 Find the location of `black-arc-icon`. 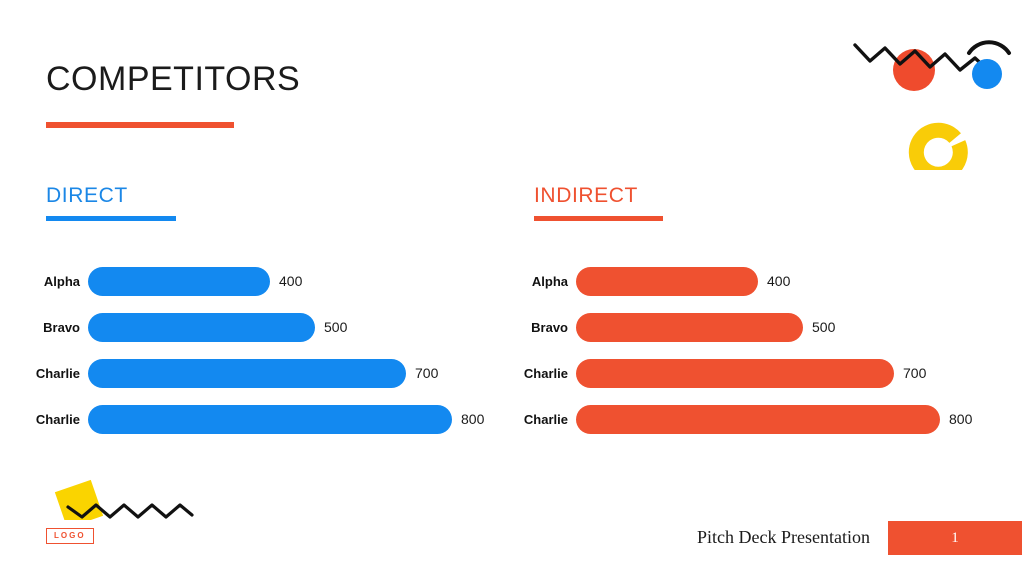

black-arc-icon is located at coordinates (989, 47).